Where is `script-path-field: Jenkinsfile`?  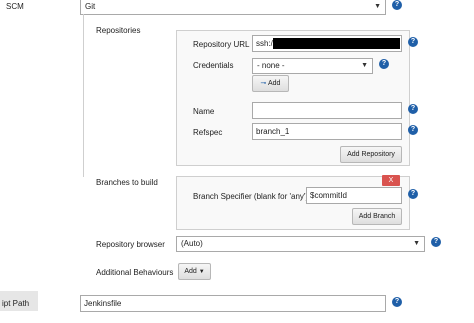 script-path-field: Jenkinsfile is located at coordinates (233, 303).